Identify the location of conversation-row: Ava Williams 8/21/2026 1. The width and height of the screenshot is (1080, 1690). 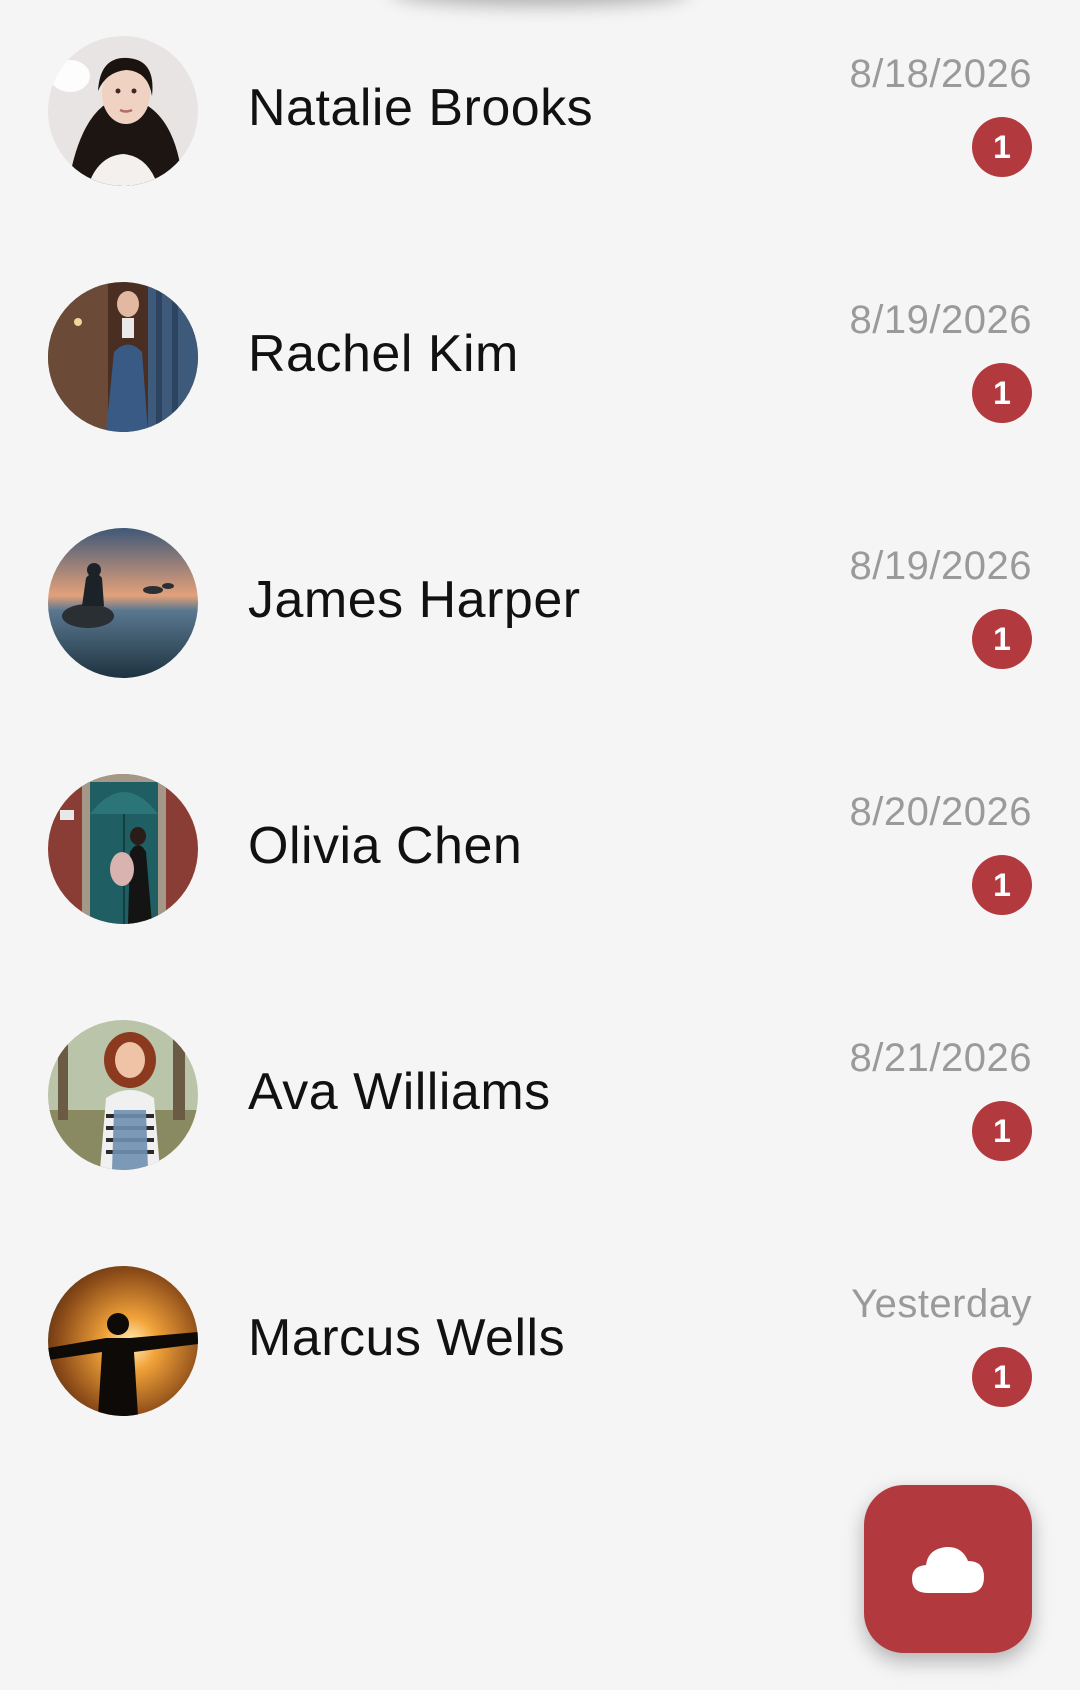
(540, 1107).